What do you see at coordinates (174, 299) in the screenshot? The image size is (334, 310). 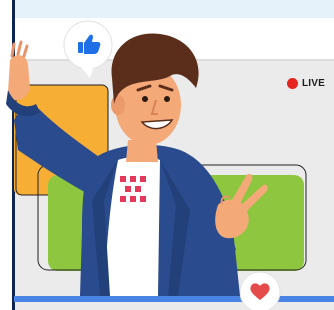 I see `bottom-bar` at bounding box center [174, 299].